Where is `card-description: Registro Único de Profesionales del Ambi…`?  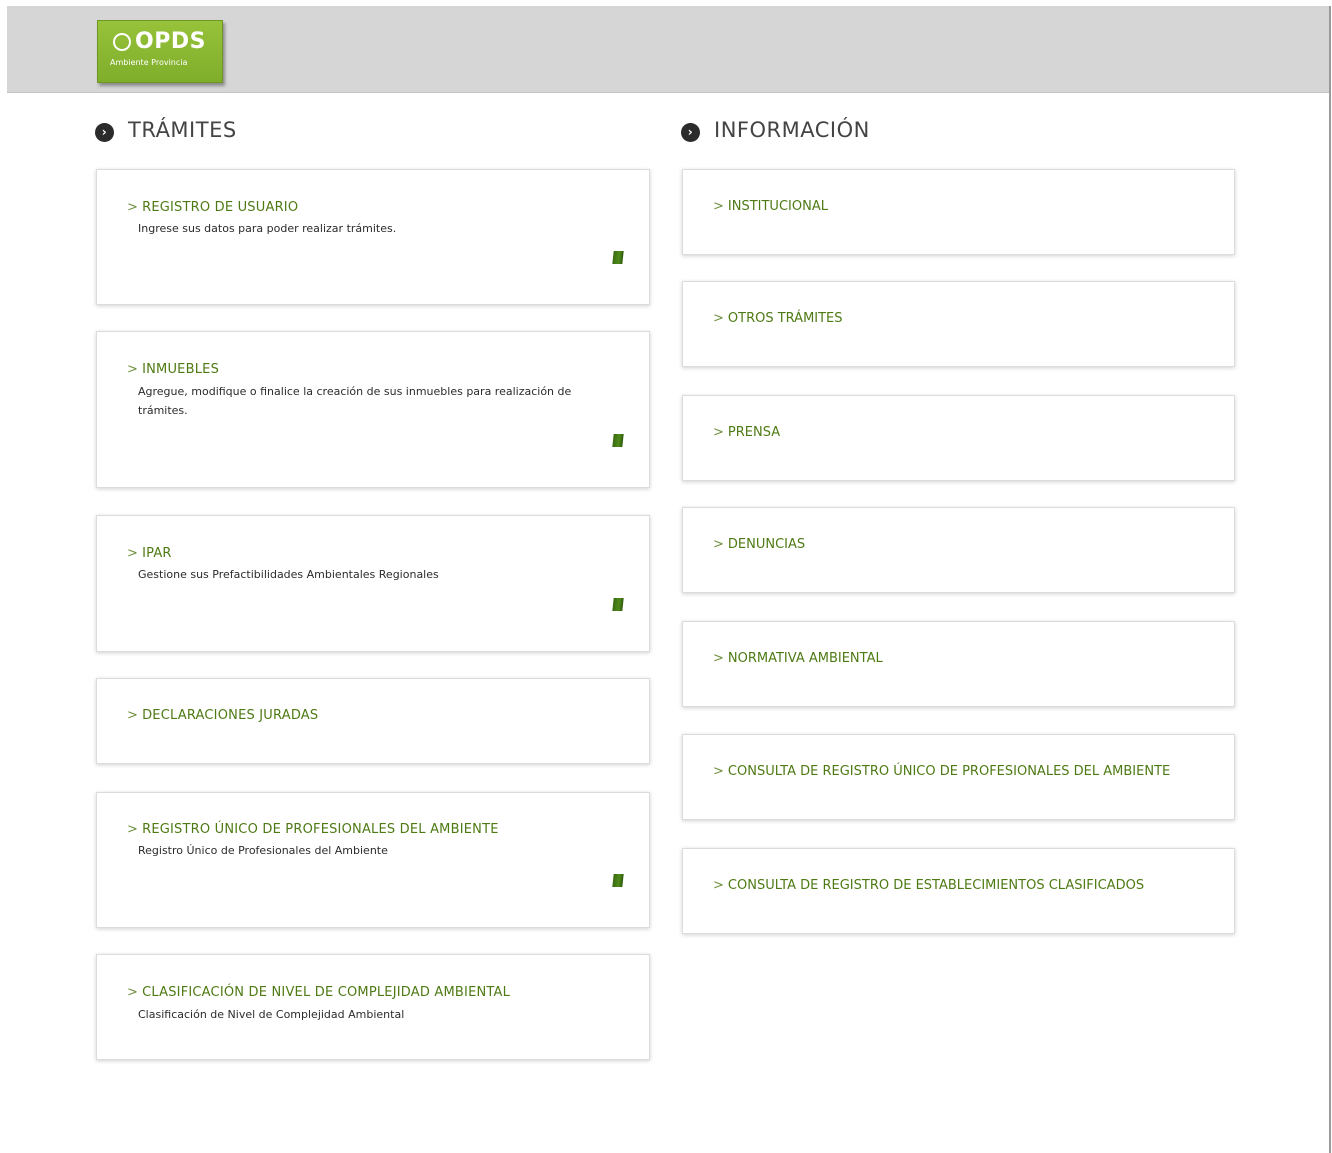 card-description: Registro Único de Profesionales del Ambi… is located at coordinates (263, 850).